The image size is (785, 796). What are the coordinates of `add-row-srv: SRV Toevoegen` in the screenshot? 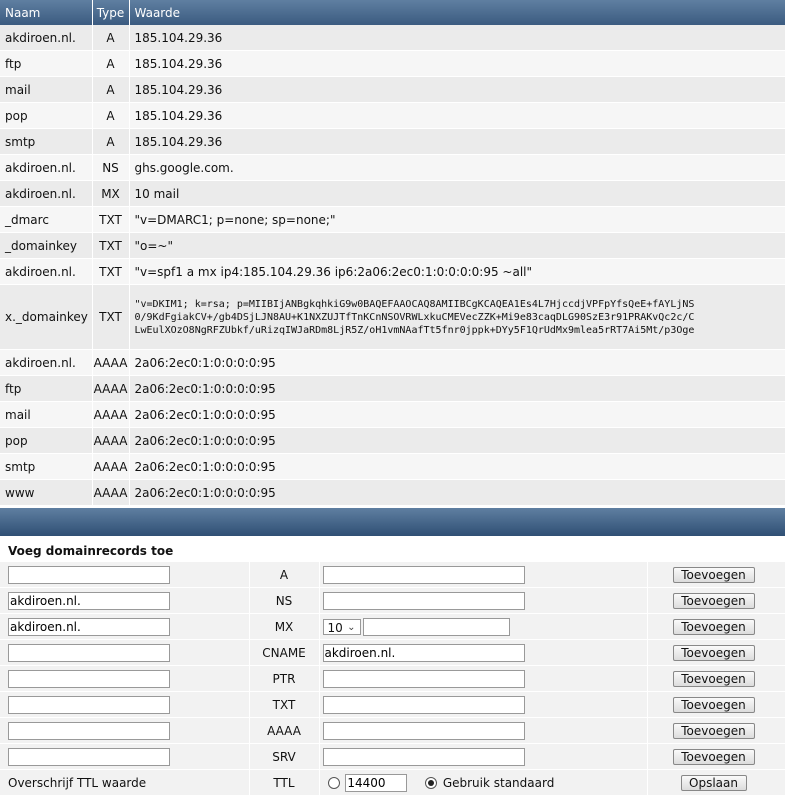 It's located at (392, 756).